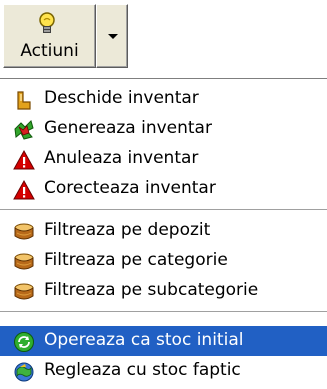  Describe the element at coordinates (130, 188) in the screenshot. I see `menu-item-label: Corecteaza inventar` at that location.